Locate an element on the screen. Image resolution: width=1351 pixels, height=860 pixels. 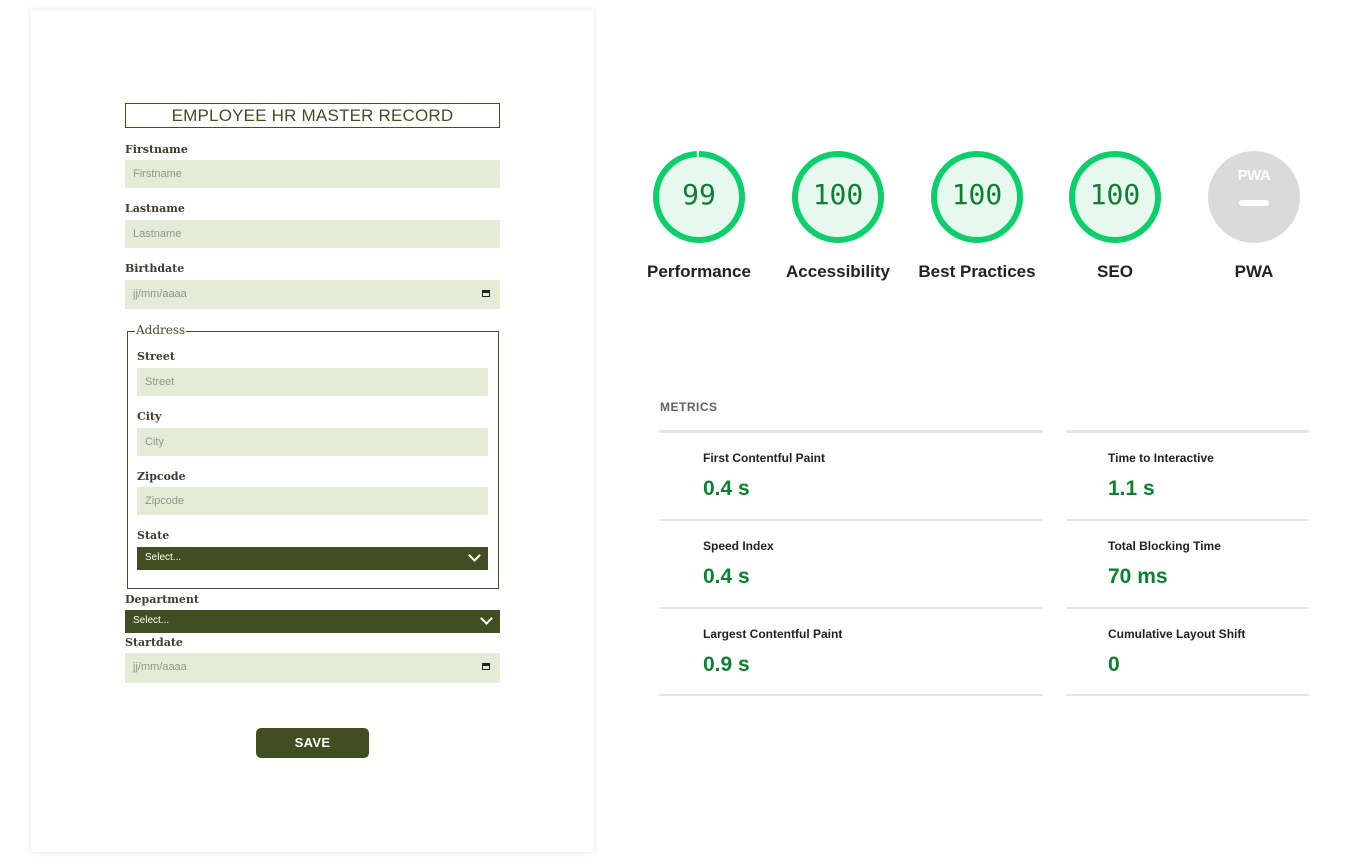
street-label: Street is located at coordinates (156, 356).